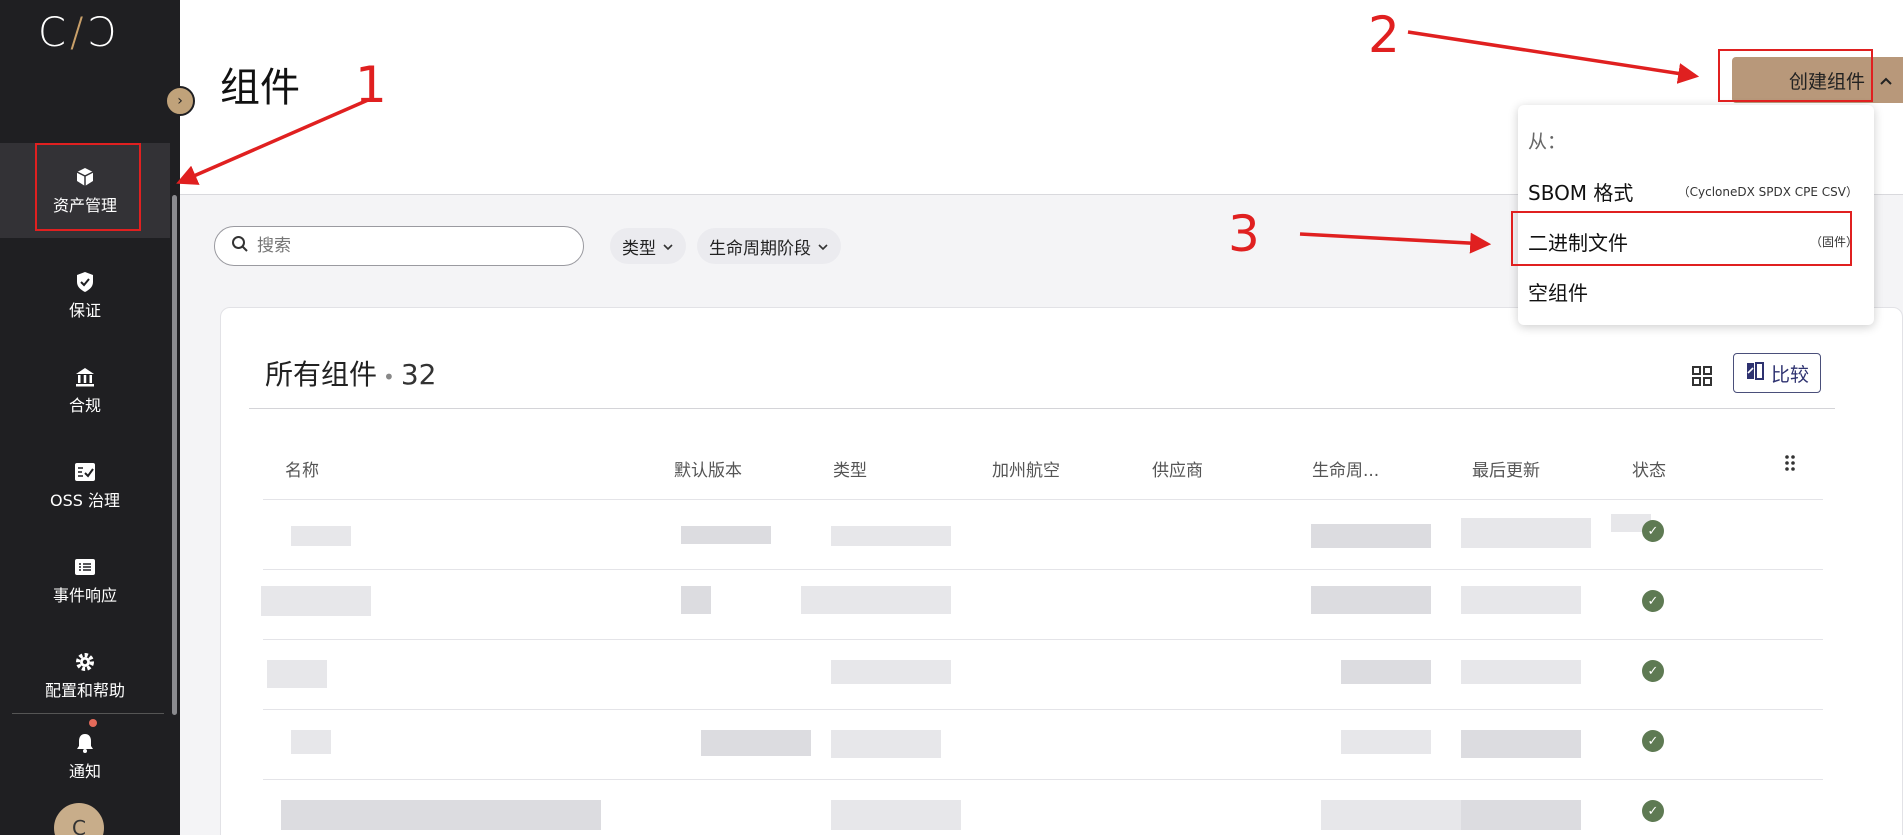  Describe the element at coordinates (85, 282) in the screenshot. I see `shield-icon` at that location.